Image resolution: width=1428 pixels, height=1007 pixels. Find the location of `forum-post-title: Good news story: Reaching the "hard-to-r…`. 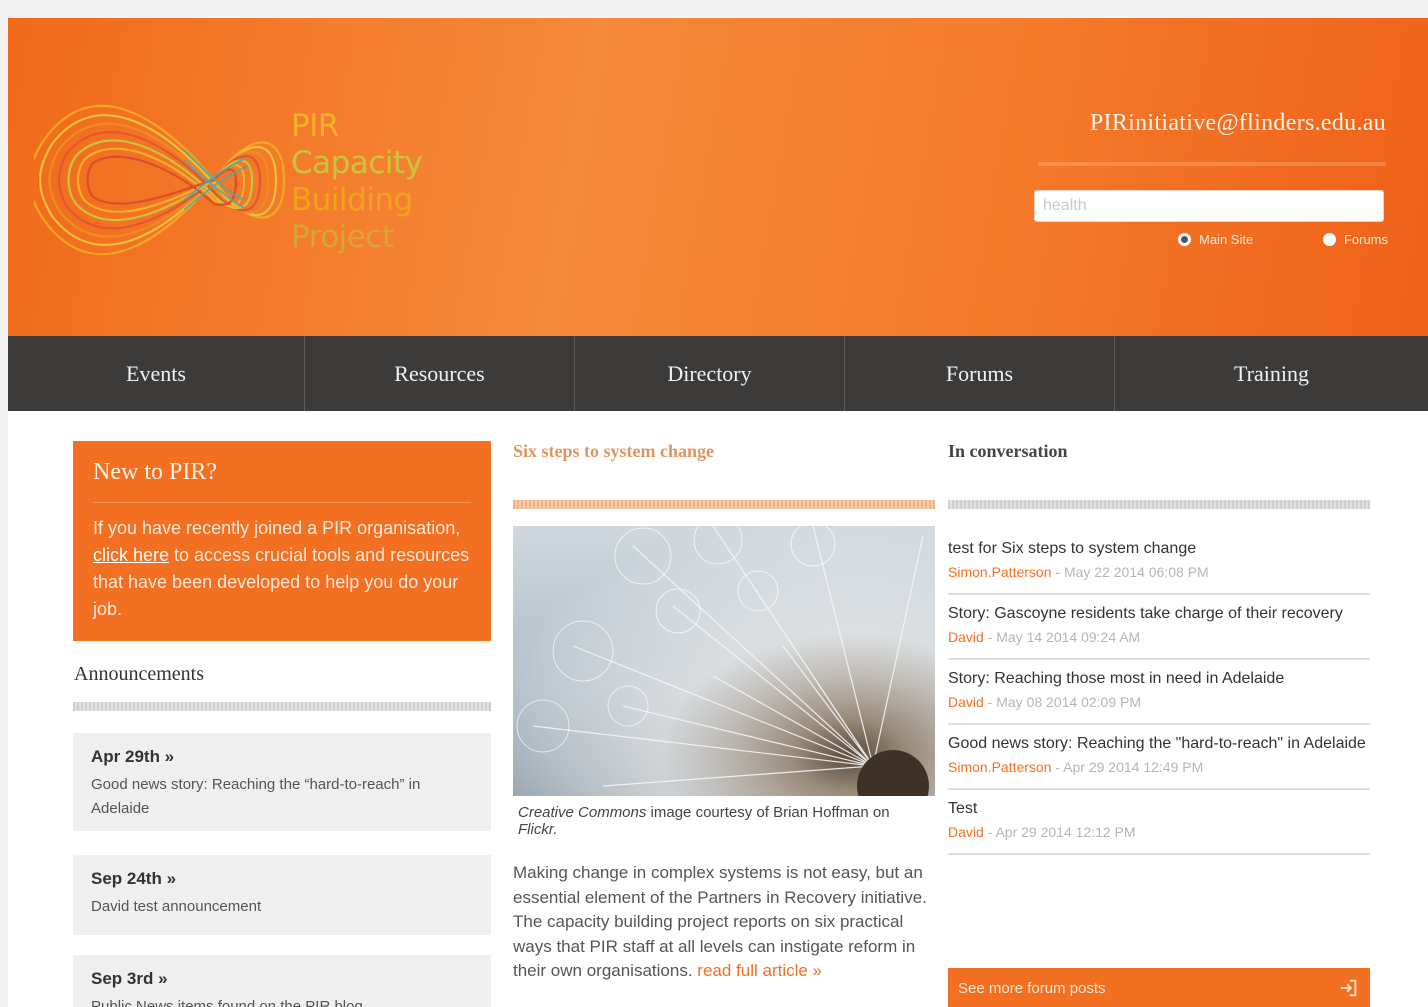

forum-post-title: Good news story: Reaching the "hard-to-r… is located at coordinates (1159, 743).